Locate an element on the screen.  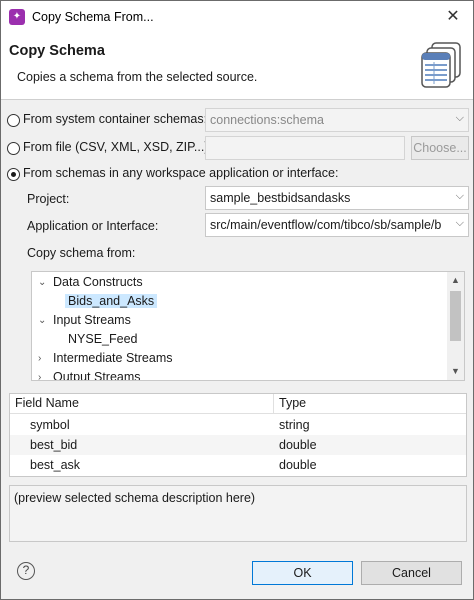
radio-system-container is located at coordinates (13, 120).